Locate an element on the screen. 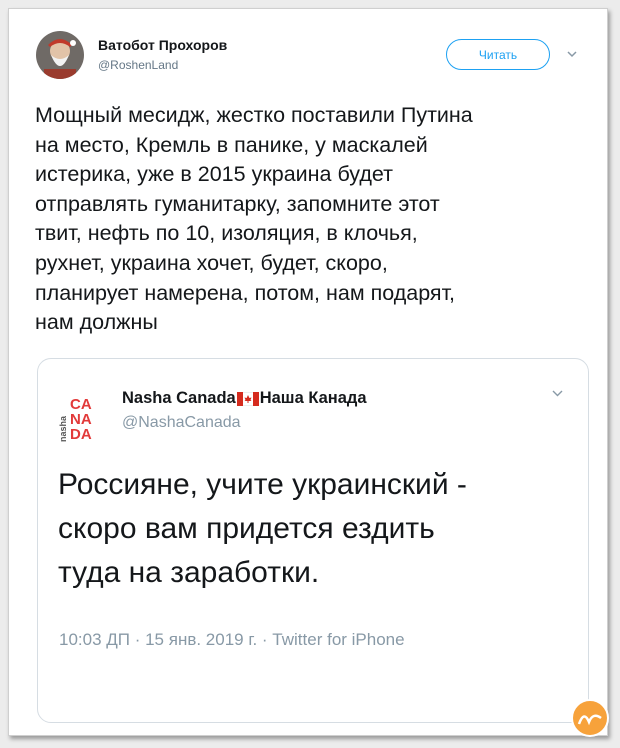  quoted-name-cyrillic: Наша Канада is located at coordinates (313, 398).